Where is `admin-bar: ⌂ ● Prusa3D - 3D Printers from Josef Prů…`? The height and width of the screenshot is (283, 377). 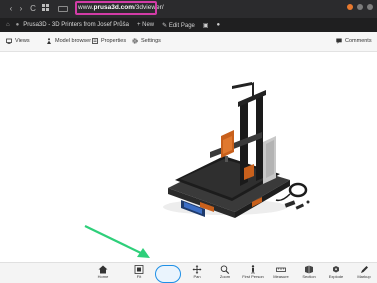 admin-bar: ⌂ ● Prusa3D - 3D Printers from Josef Prů… is located at coordinates (188, 25).